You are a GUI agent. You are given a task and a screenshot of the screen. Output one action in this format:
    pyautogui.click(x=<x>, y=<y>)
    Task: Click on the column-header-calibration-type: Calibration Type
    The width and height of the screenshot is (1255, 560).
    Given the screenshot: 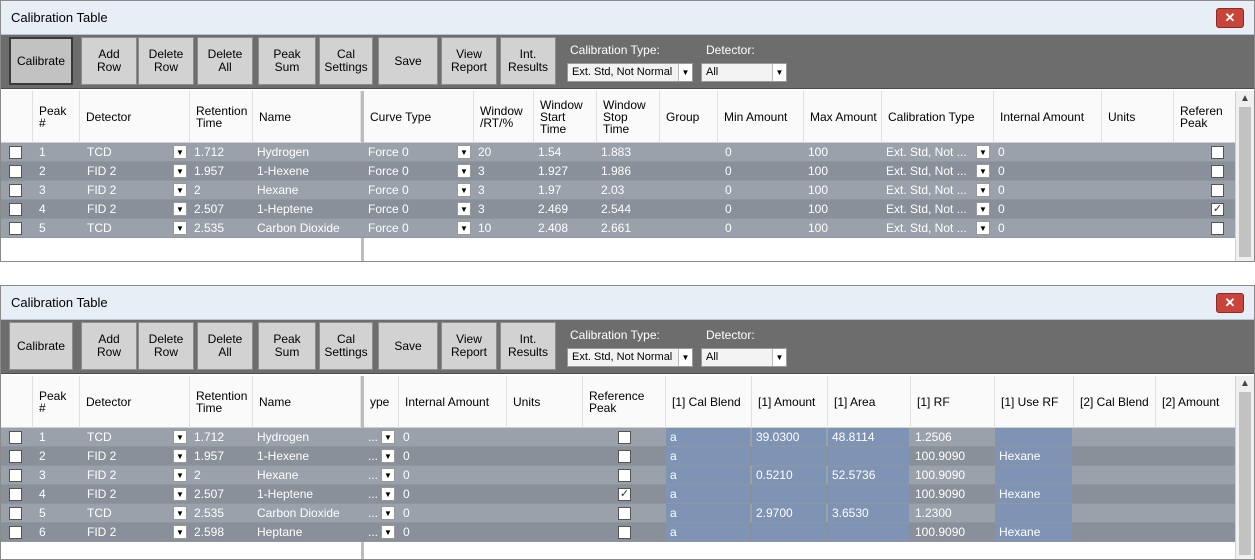 What is the action you would take?
    pyautogui.click(x=938, y=117)
    